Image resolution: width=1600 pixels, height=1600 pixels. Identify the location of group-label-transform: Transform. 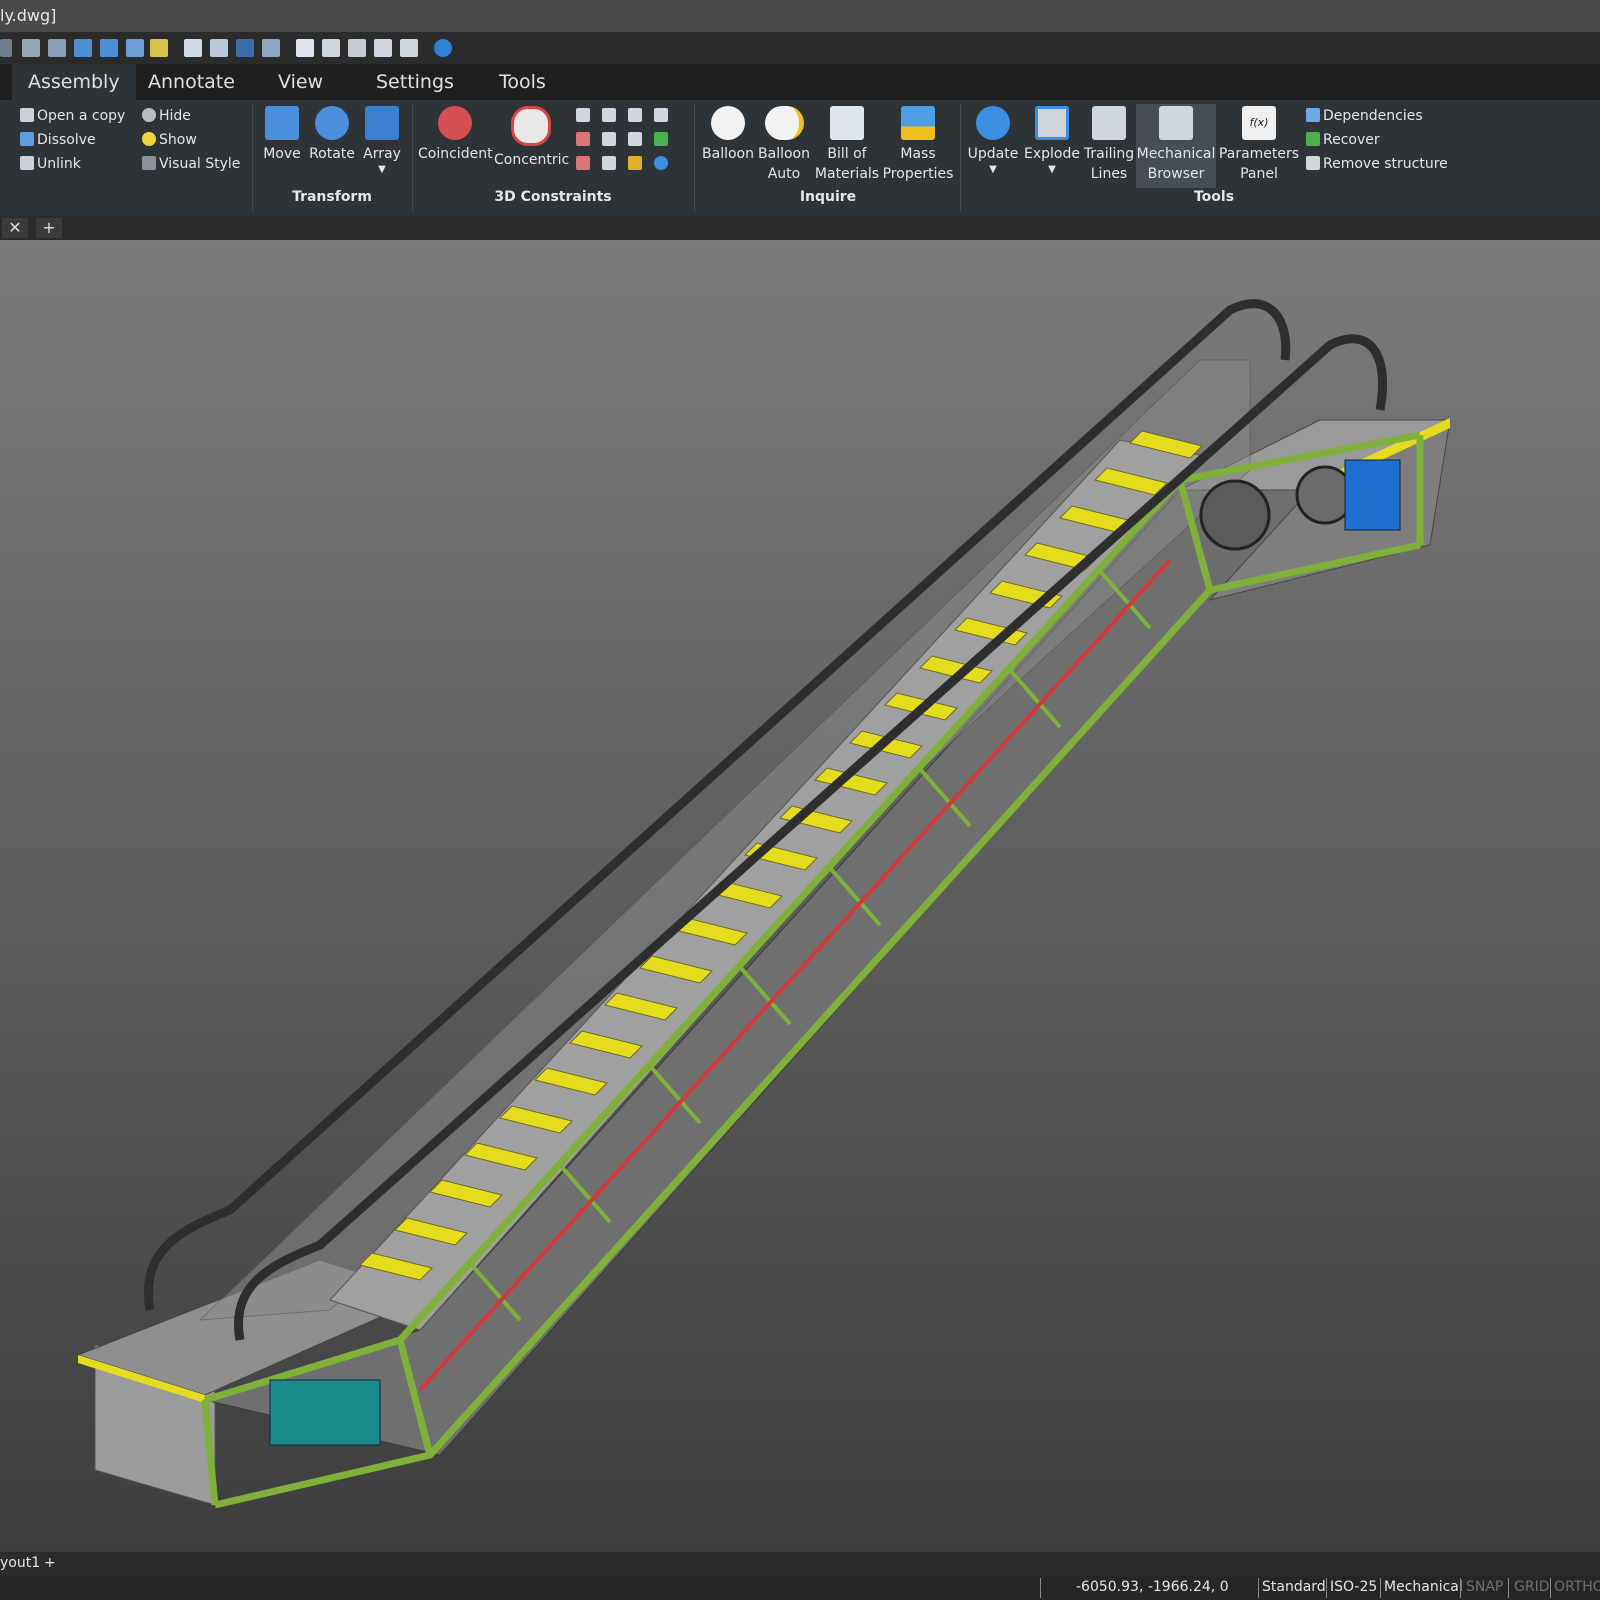
(332, 197).